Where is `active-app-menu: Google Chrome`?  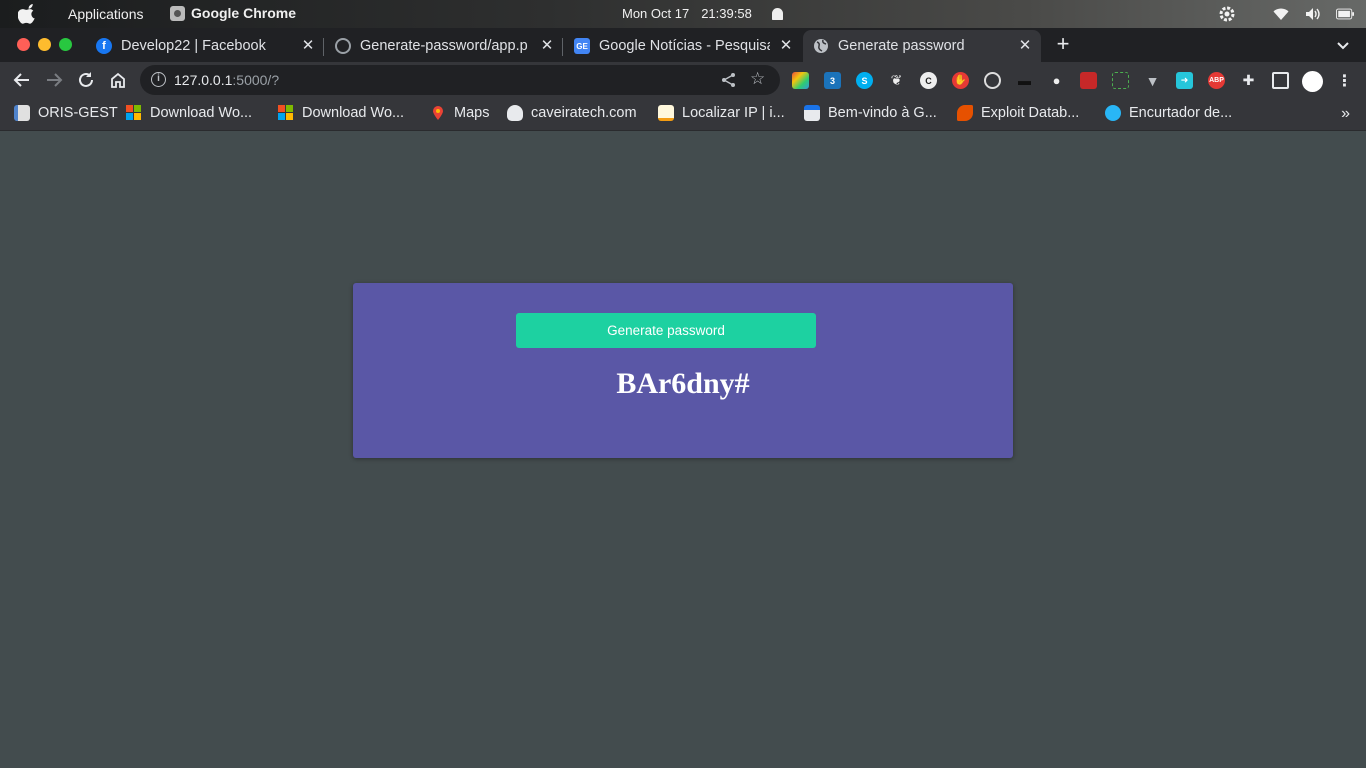 active-app-menu: Google Chrome is located at coordinates (233, 13).